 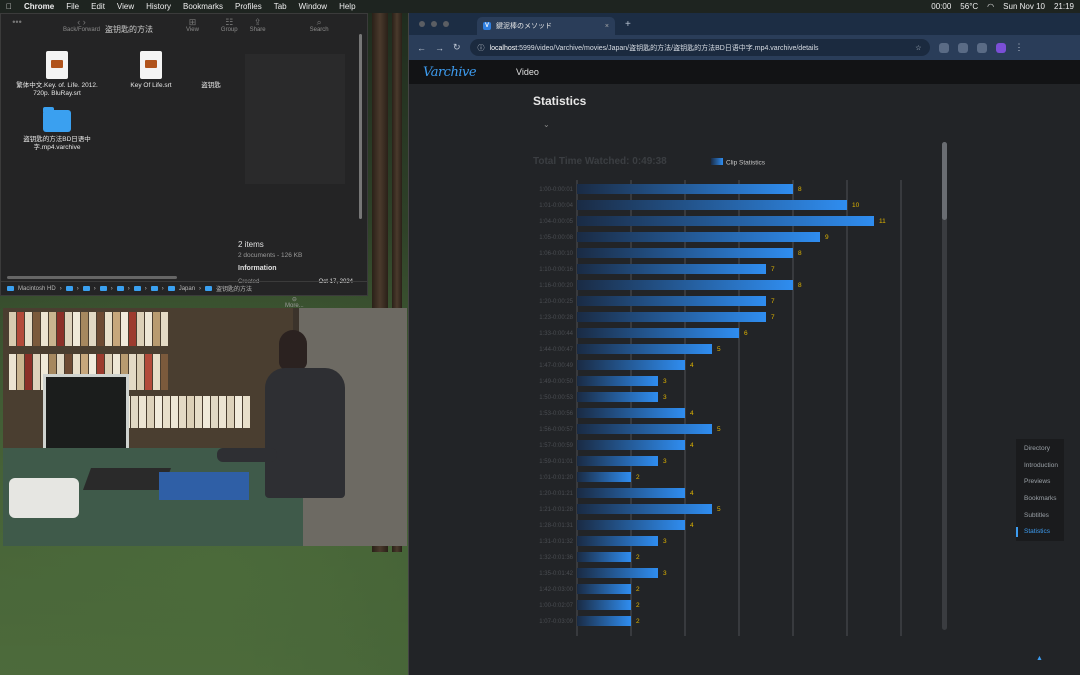 What do you see at coordinates (203, 6) in the screenshot?
I see `menu-bookmarks: Bookmarks` at bounding box center [203, 6].